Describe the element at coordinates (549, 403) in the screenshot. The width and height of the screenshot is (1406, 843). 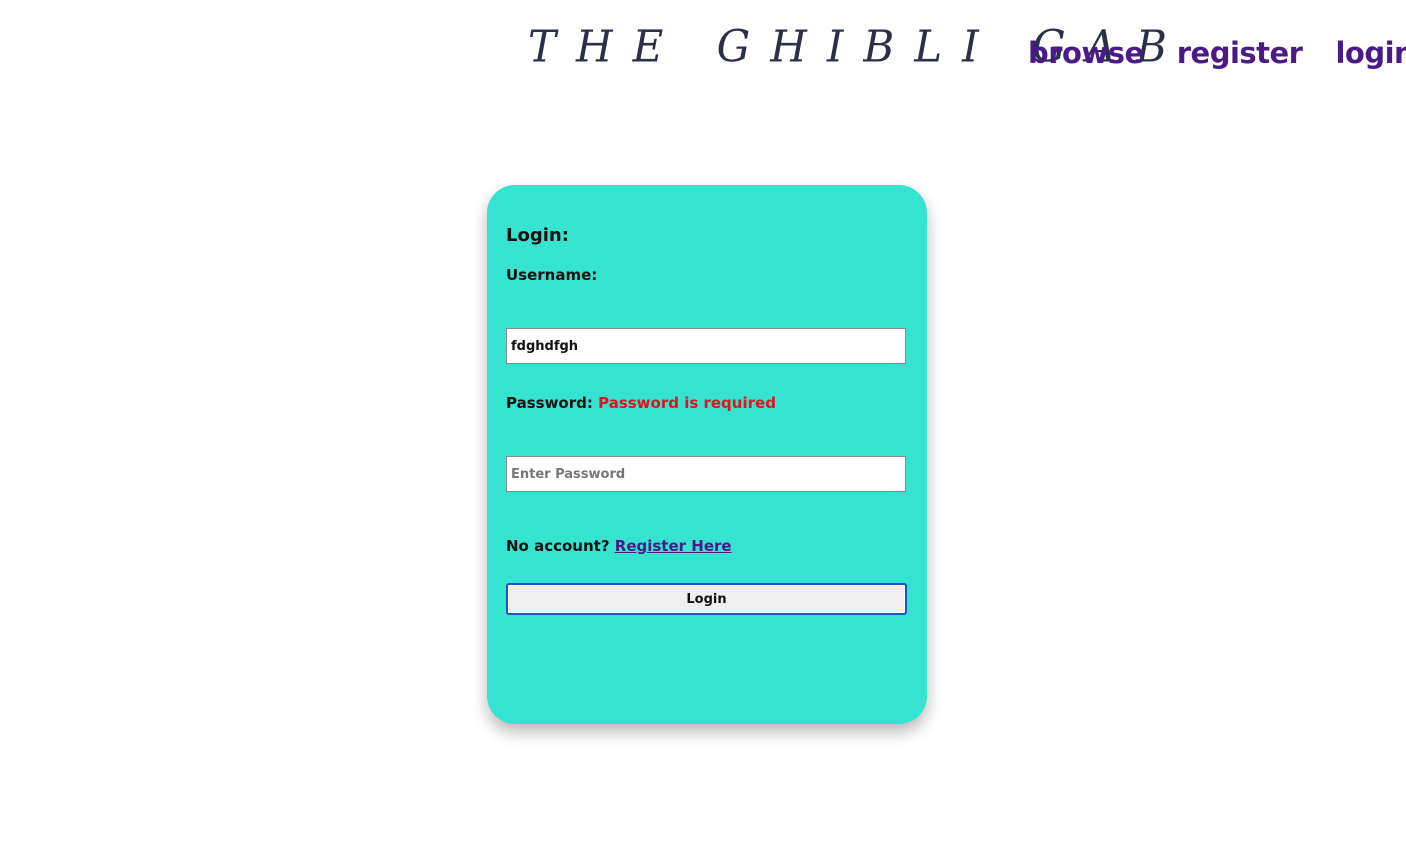
I see `password-label: Password:` at that location.